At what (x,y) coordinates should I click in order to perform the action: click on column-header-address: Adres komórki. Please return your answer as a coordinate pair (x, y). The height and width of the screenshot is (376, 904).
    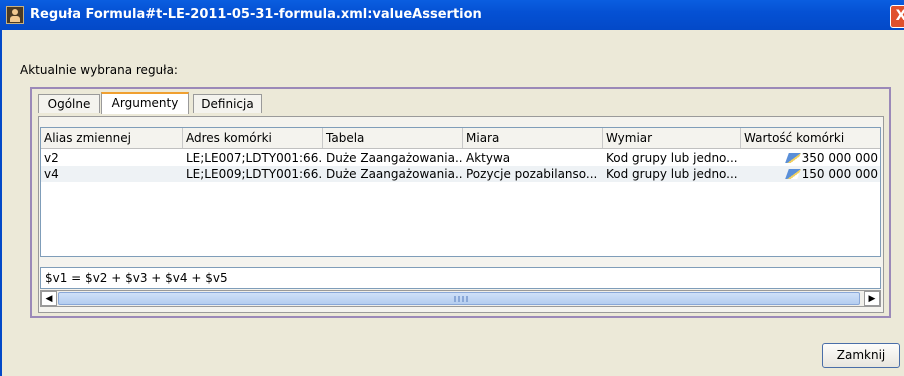
    Looking at the image, I should click on (253, 138).